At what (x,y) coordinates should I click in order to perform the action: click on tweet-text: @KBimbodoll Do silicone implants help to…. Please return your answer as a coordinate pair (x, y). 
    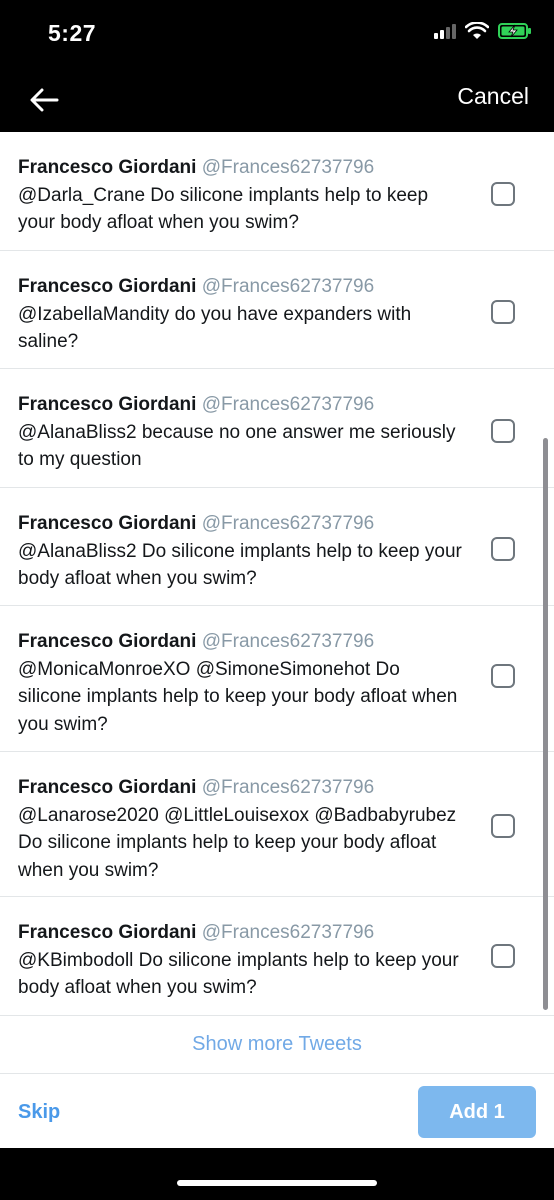
    Looking at the image, I should click on (238, 974).